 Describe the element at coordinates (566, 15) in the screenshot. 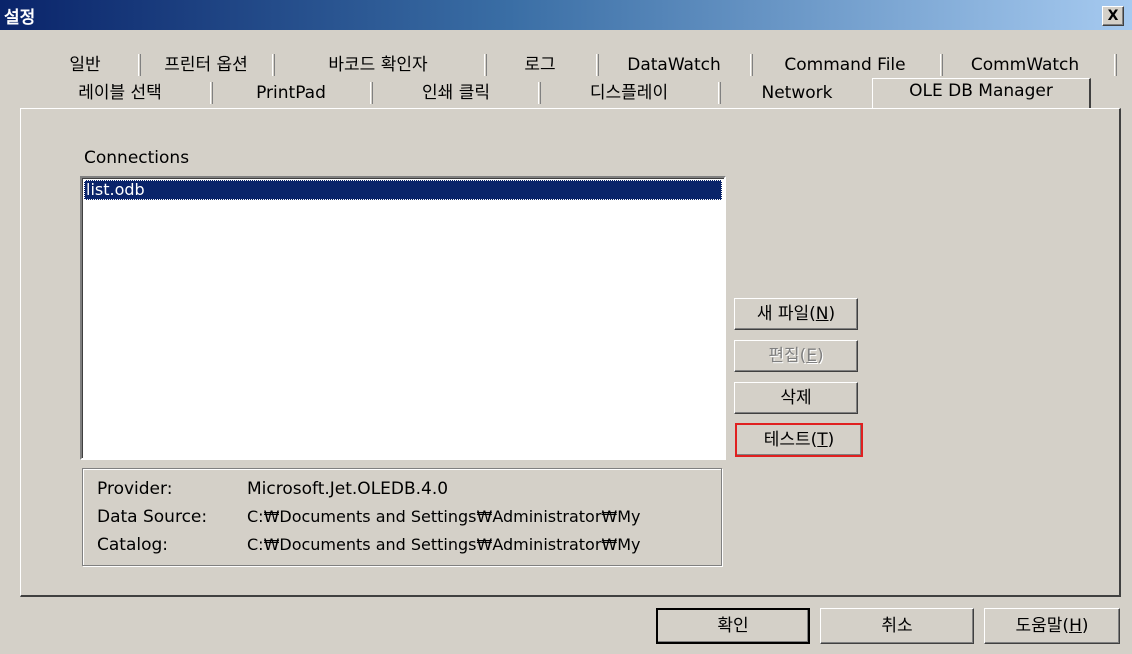

I see `title-bar: 설정 X` at that location.